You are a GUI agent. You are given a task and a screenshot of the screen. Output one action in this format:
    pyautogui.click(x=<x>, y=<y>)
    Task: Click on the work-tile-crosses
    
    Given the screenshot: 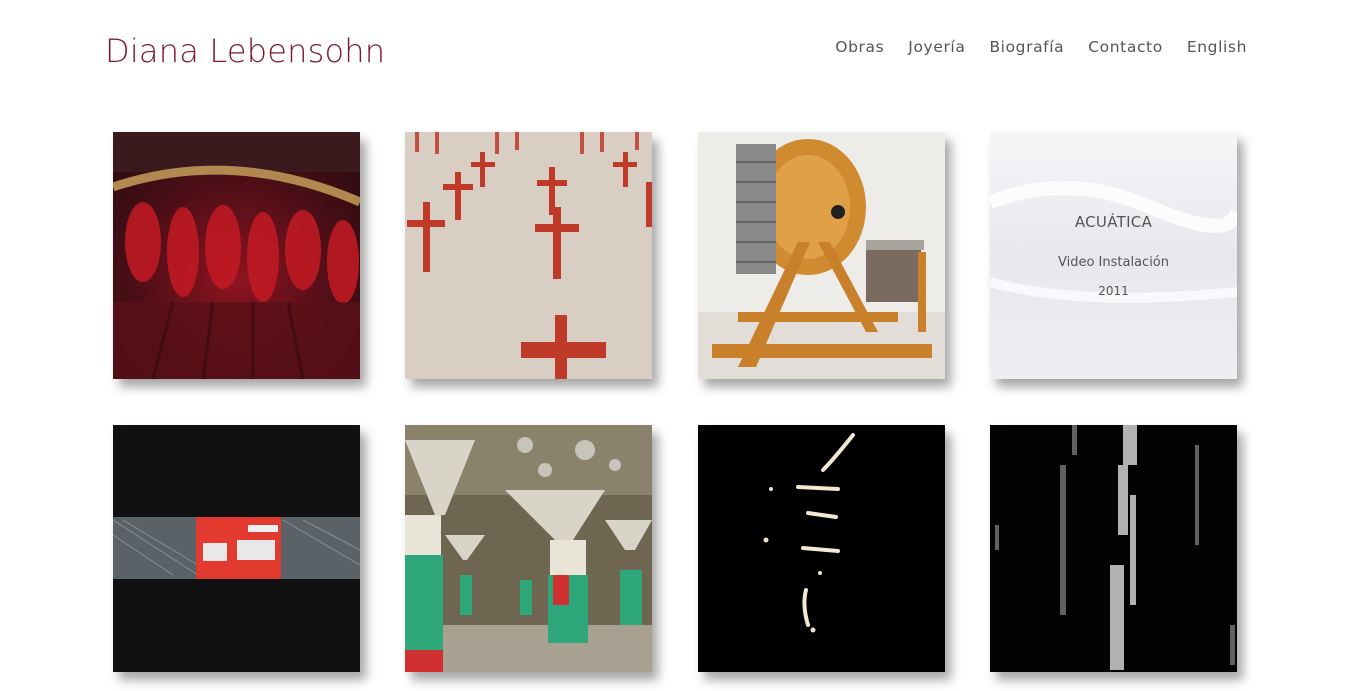 What is the action you would take?
    pyautogui.click(x=528, y=255)
    